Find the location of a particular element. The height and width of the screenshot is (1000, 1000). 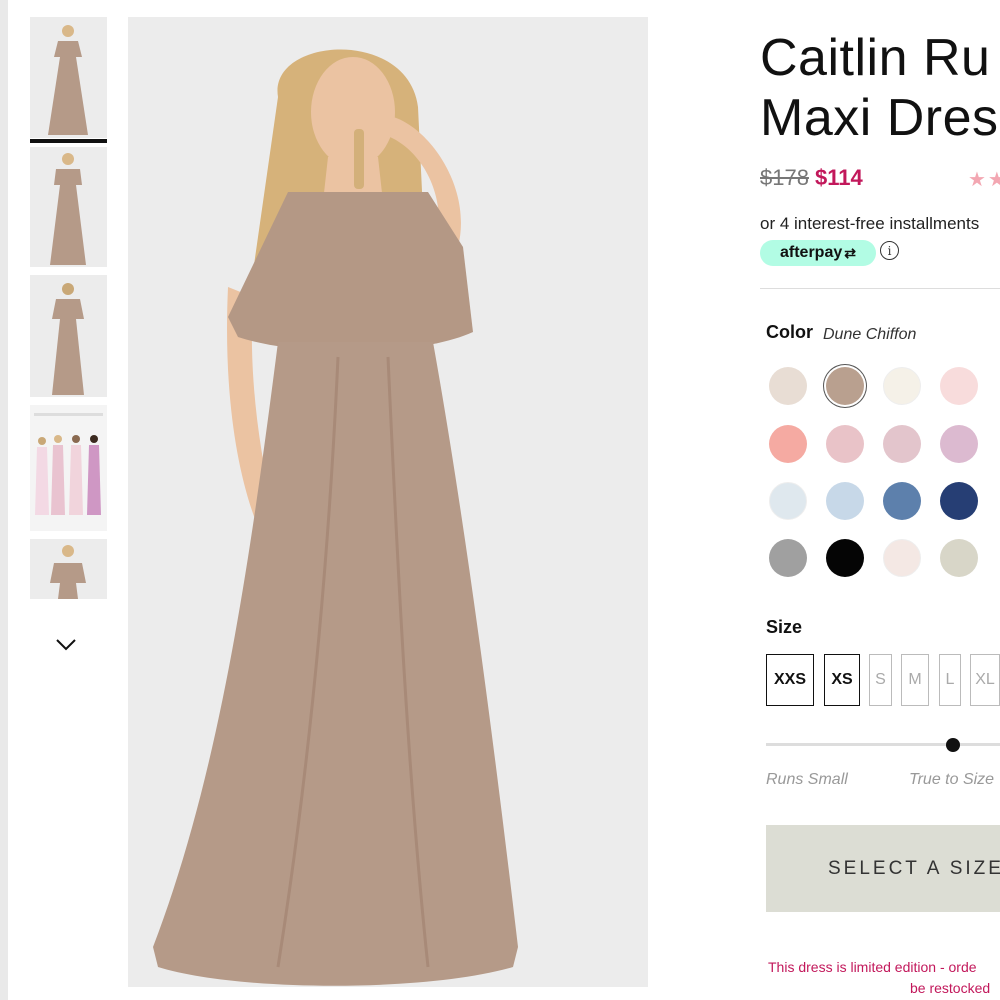

size-option-xl: XL is located at coordinates (985, 680).